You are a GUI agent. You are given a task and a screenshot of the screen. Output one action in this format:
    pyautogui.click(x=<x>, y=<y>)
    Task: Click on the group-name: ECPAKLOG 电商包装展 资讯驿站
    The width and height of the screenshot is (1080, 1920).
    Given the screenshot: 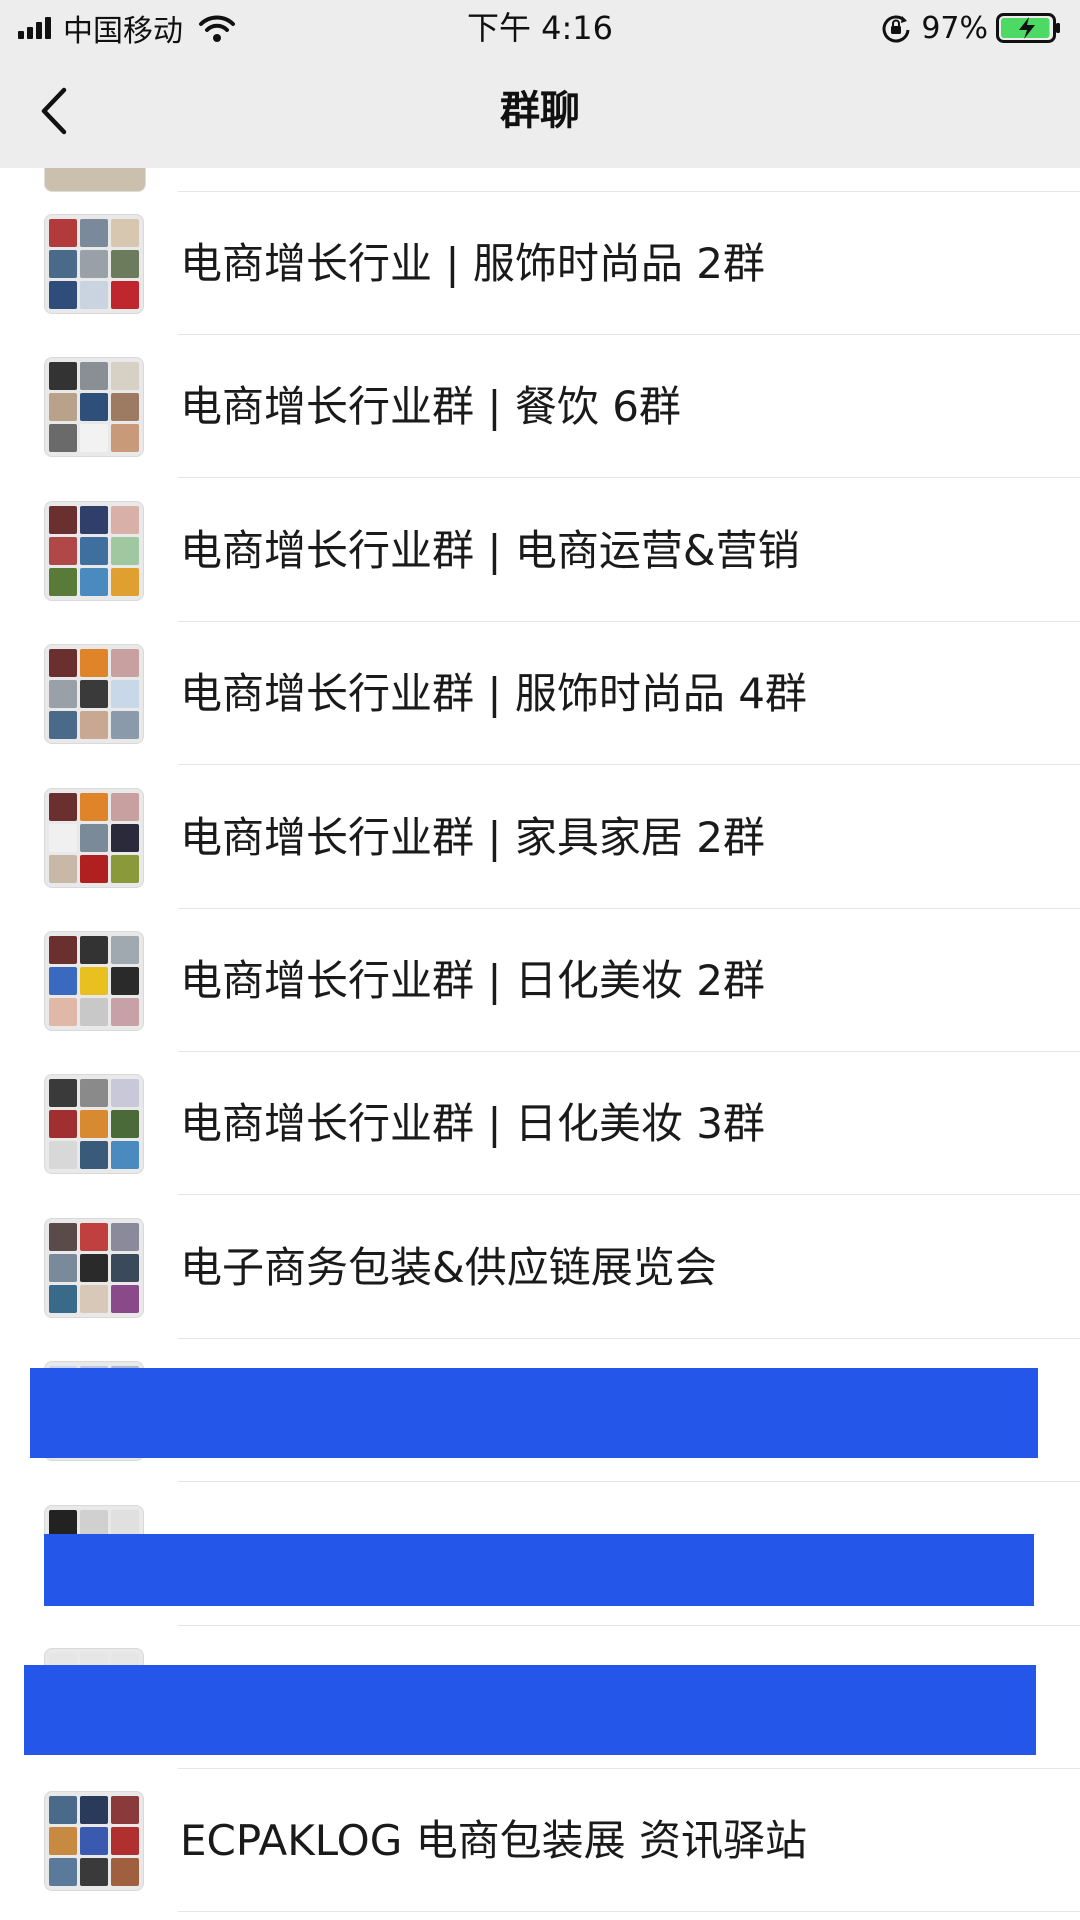 What is the action you would take?
    pyautogui.click(x=493, y=1841)
    